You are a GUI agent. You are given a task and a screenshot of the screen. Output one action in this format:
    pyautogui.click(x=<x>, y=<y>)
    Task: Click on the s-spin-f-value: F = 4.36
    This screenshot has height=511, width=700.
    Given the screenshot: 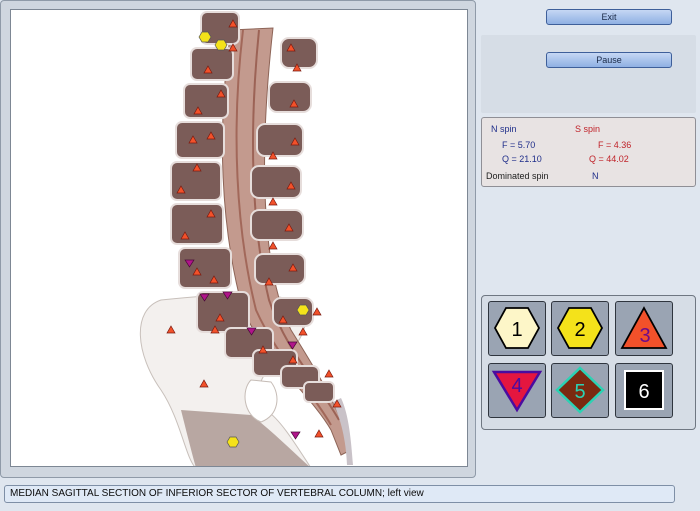 What is the action you would take?
    pyautogui.click(x=615, y=145)
    